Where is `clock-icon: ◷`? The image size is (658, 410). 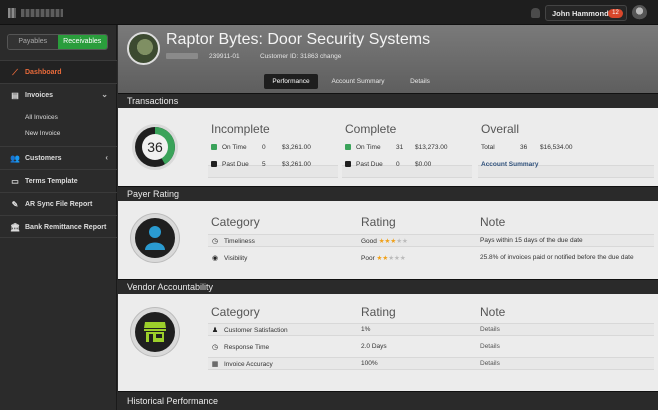
clock-icon: ◷ is located at coordinates (215, 241).